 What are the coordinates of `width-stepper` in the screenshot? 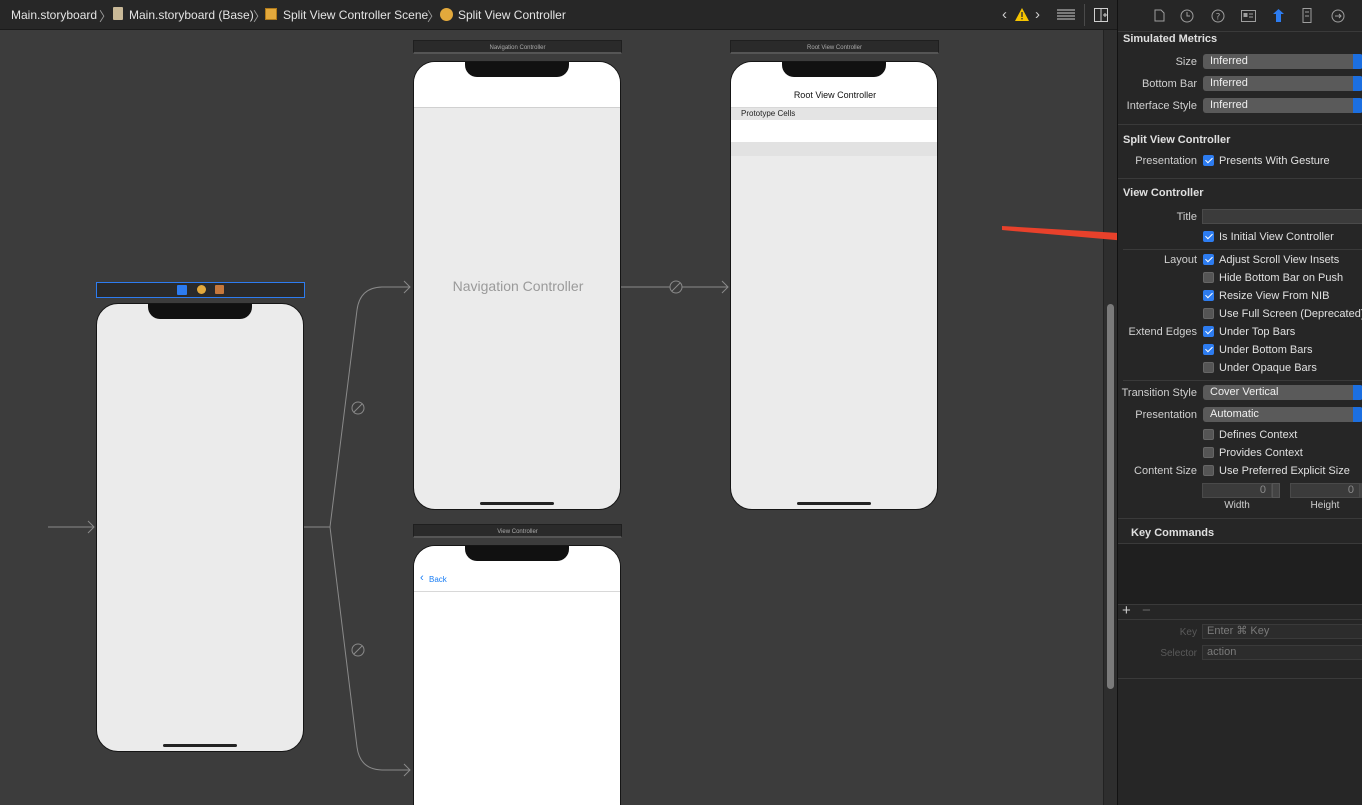 It's located at (1276, 490).